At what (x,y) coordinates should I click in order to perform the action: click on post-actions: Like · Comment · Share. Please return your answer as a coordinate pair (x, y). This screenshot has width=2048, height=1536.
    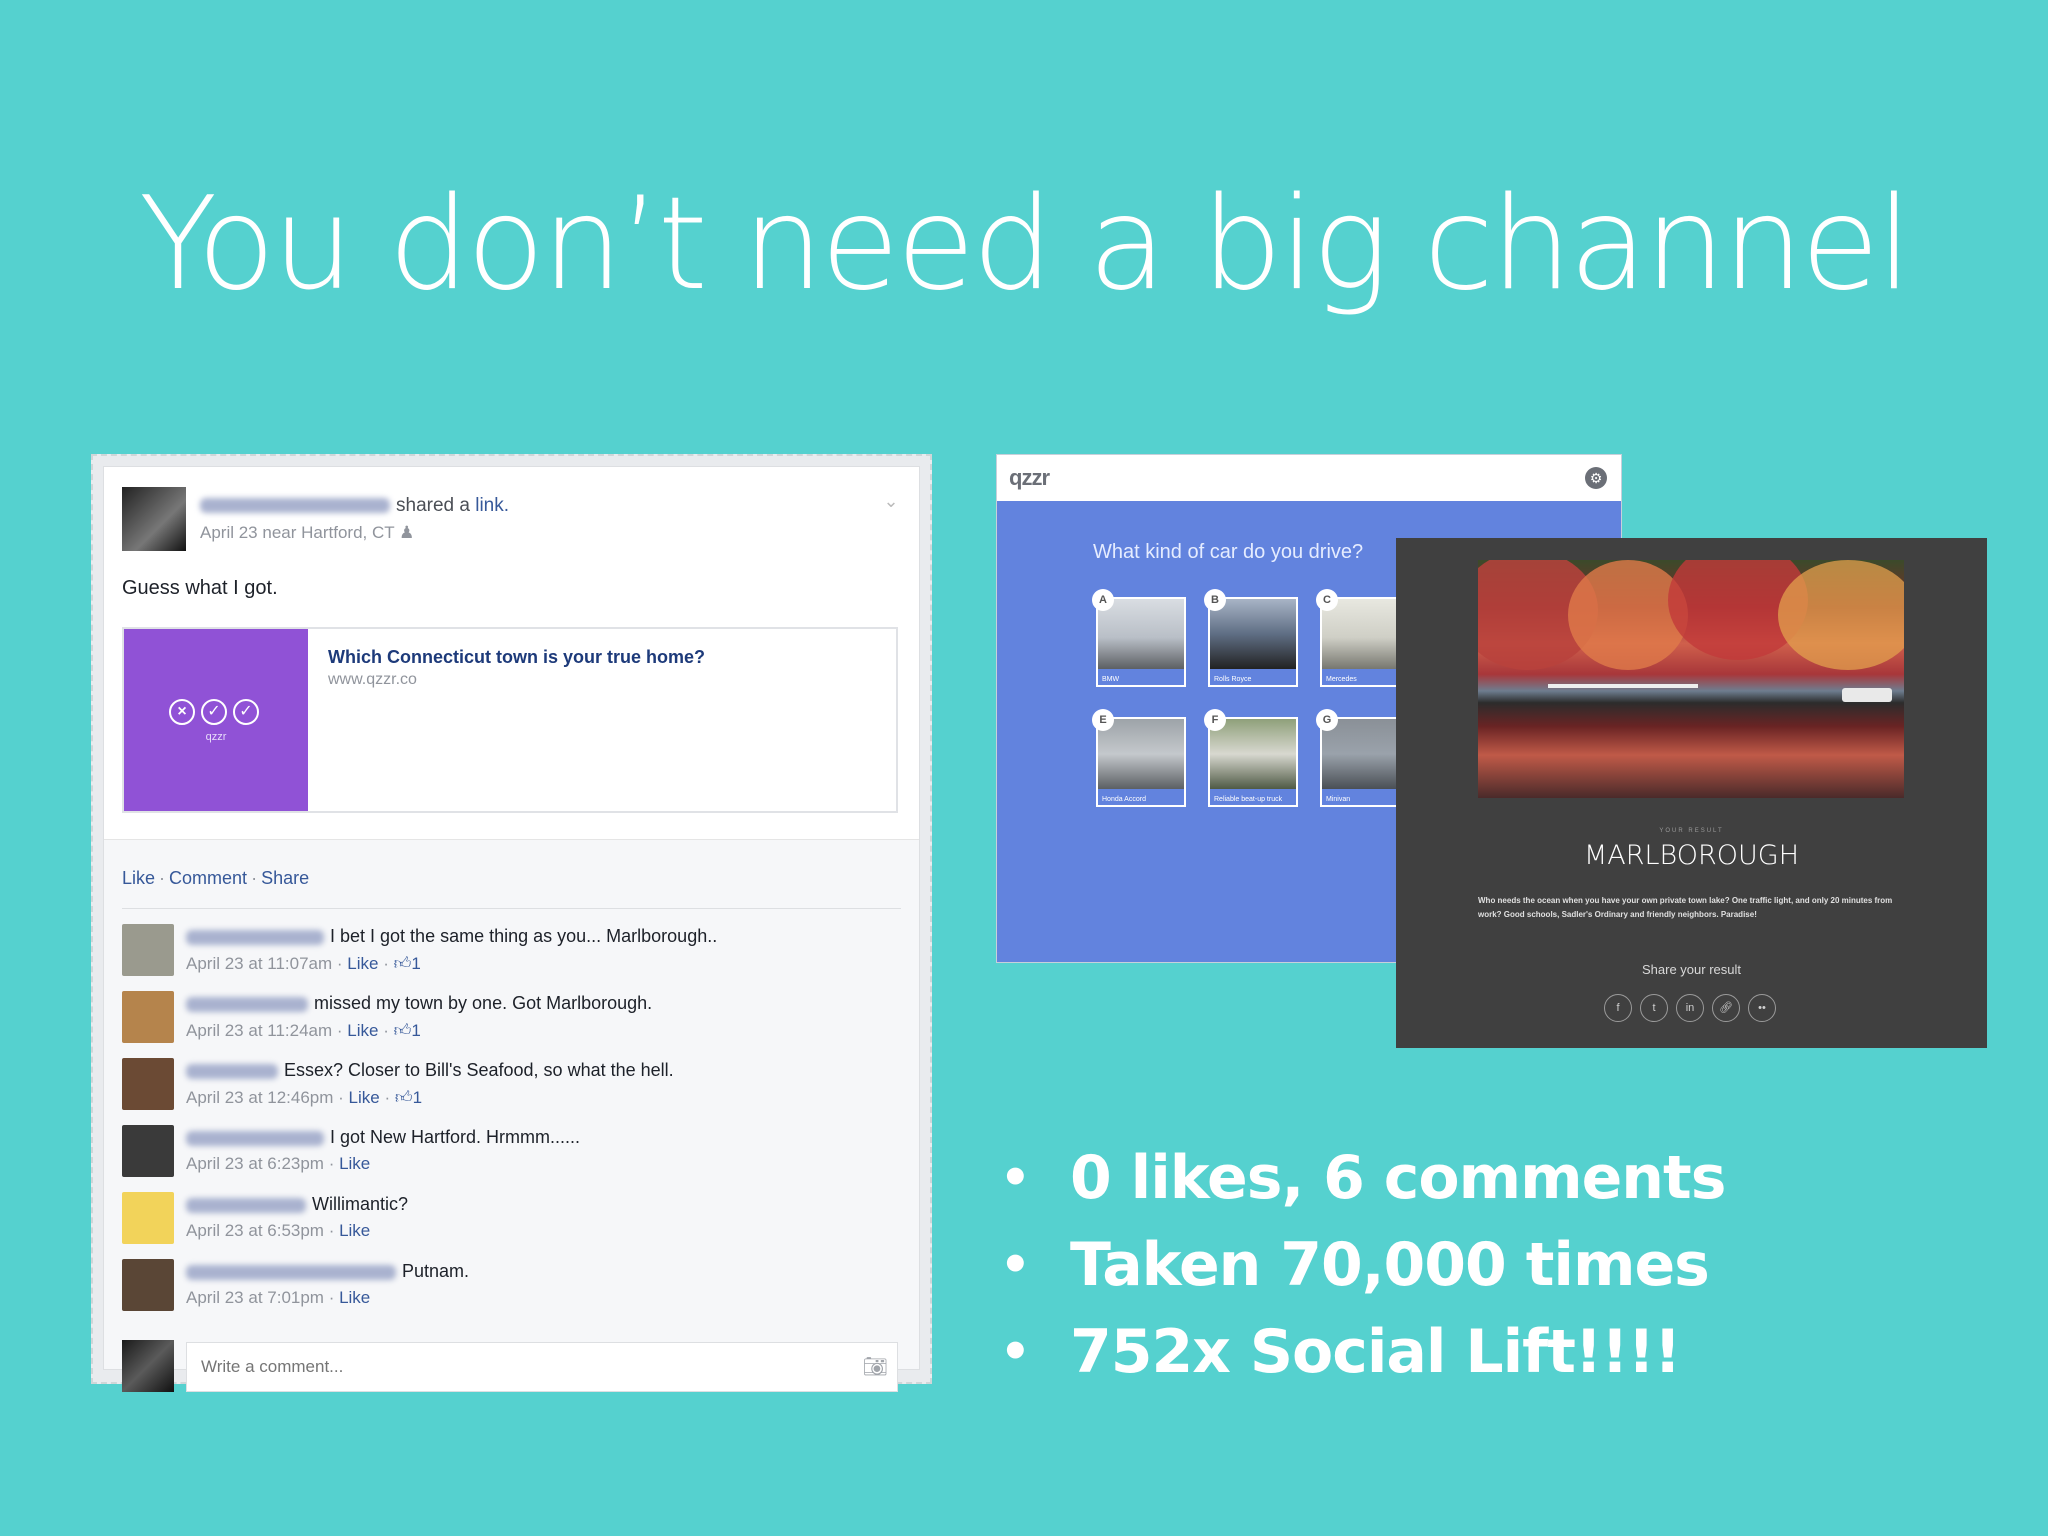
    Looking at the image, I should click on (216, 878).